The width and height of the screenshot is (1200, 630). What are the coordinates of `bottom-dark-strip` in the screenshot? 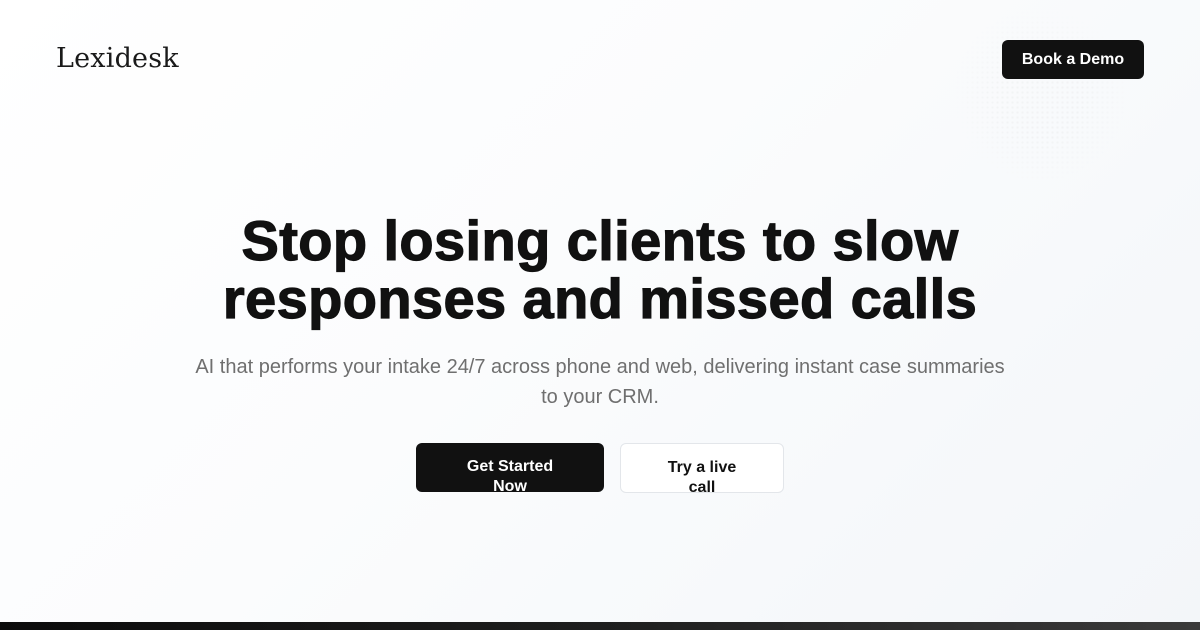 It's located at (600, 626).